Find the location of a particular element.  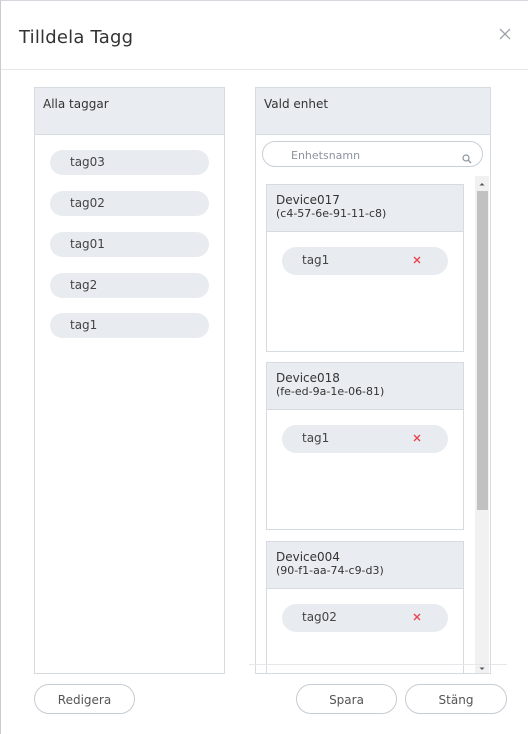

tag-item: tag1 is located at coordinates (129, 325).